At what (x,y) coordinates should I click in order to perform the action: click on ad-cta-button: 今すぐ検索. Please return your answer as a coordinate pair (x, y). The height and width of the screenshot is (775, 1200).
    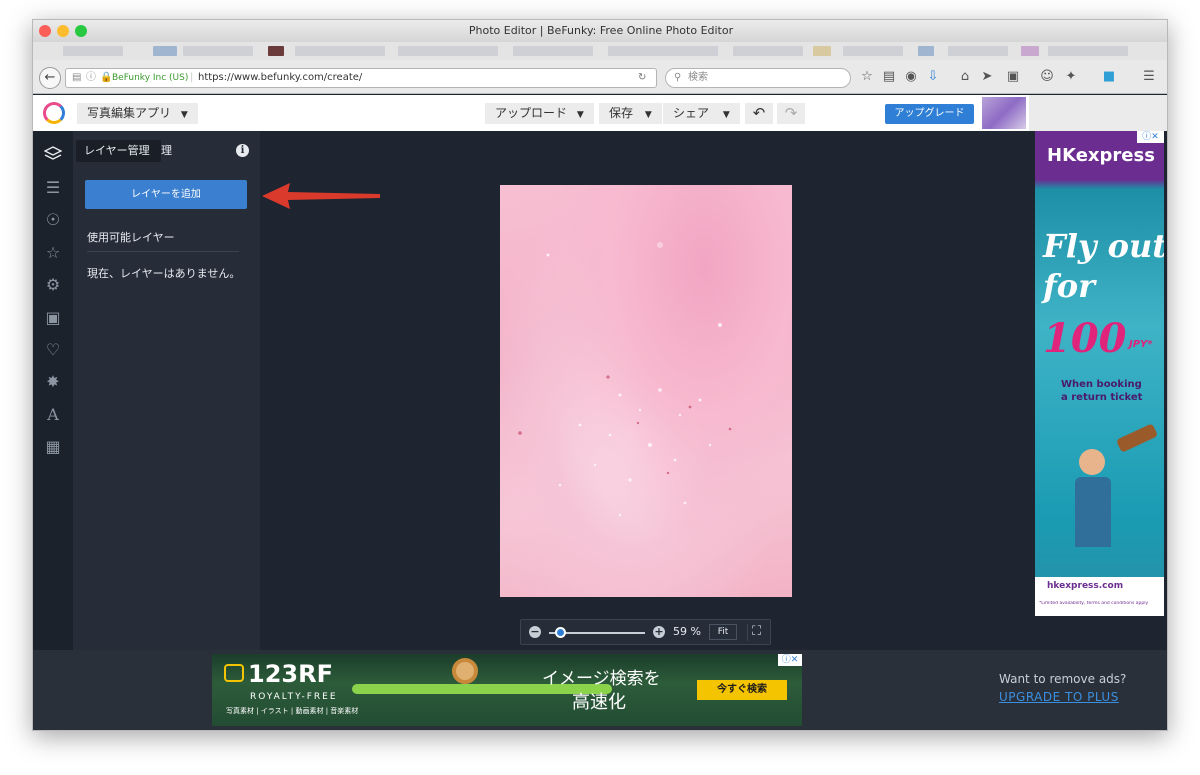
    Looking at the image, I should click on (742, 690).